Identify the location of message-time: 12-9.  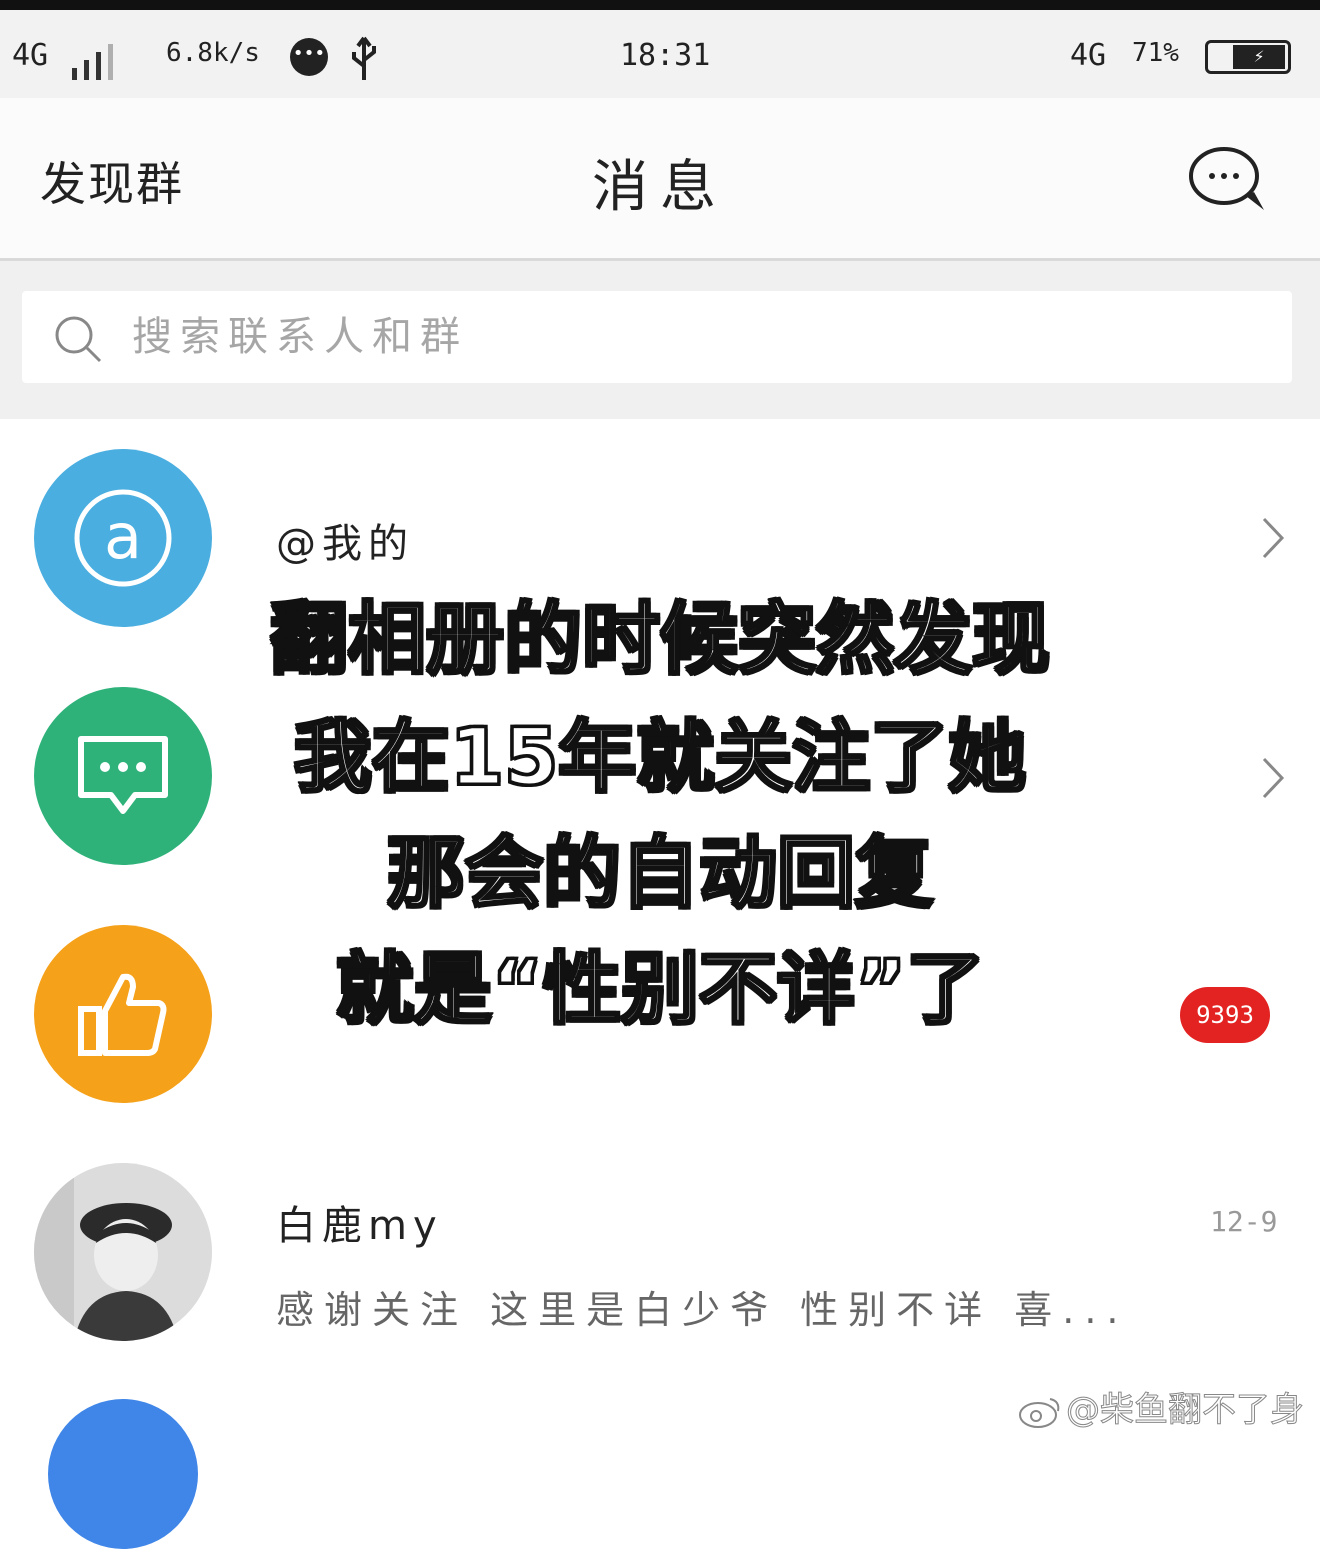
(1244, 1221).